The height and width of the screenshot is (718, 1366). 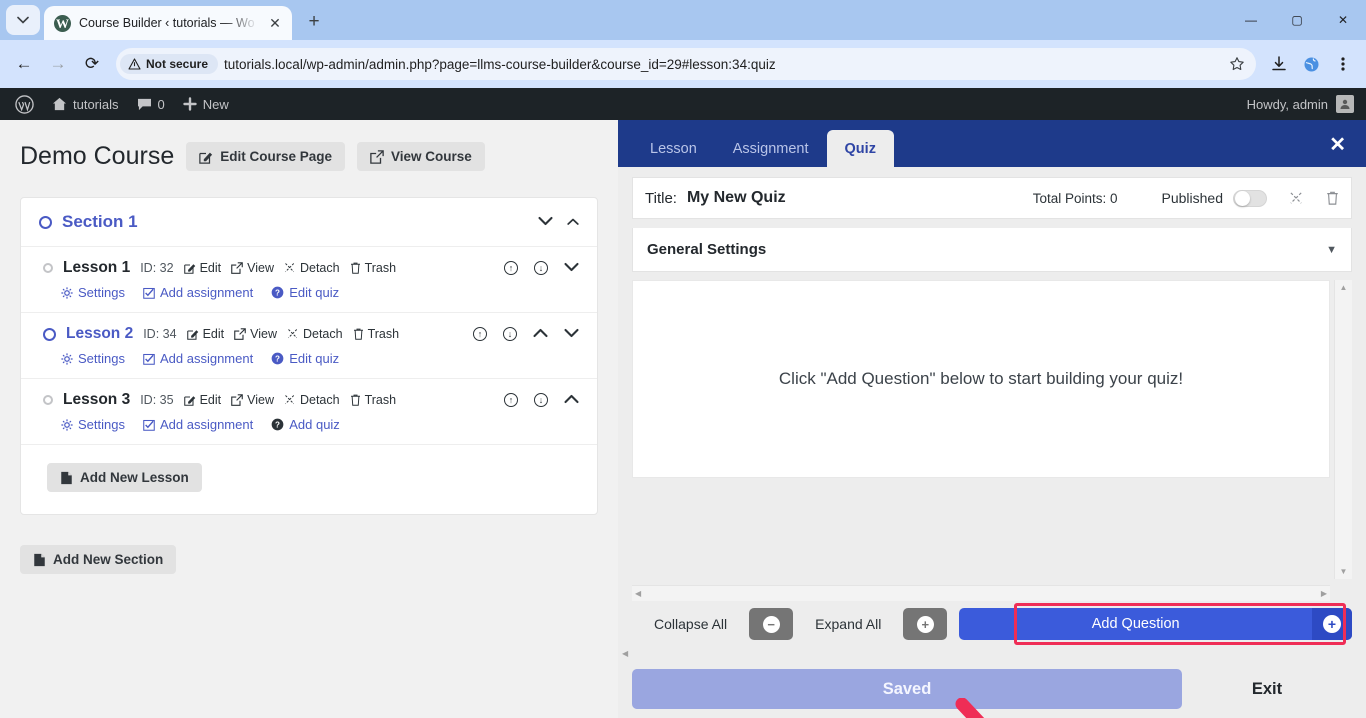 What do you see at coordinates (92, 64) in the screenshot?
I see `reload-icon: ⟳` at bounding box center [92, 64].